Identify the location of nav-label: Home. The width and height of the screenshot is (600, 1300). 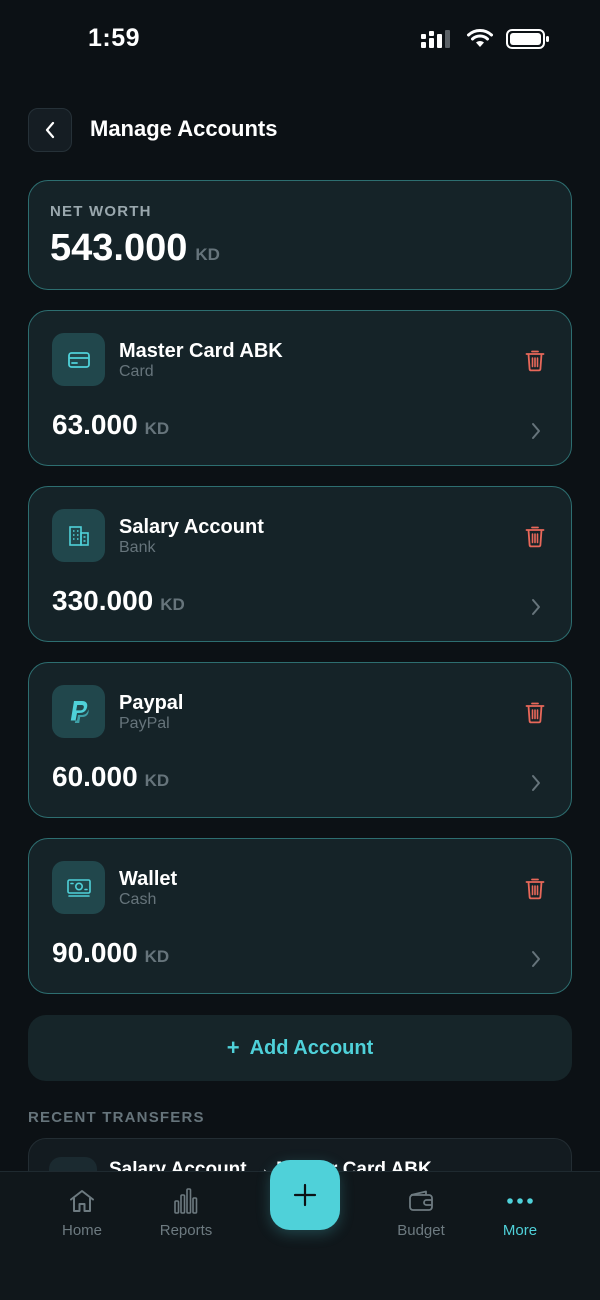
(81, 1230).